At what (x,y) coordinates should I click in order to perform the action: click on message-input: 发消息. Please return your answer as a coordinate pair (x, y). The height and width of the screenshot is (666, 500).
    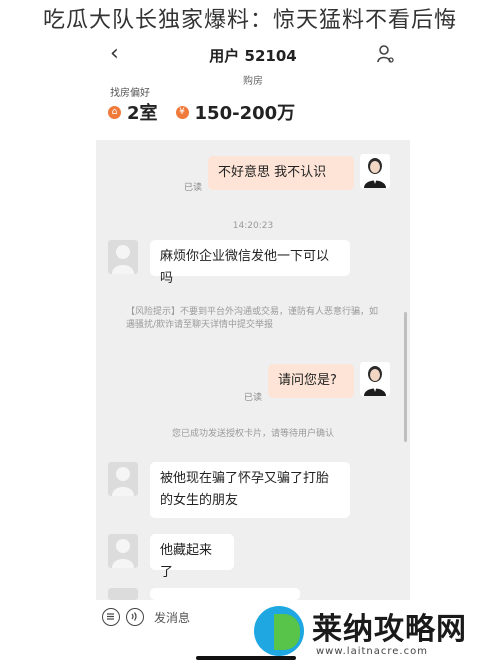
    Looking at the image, I should click on (172, 617).